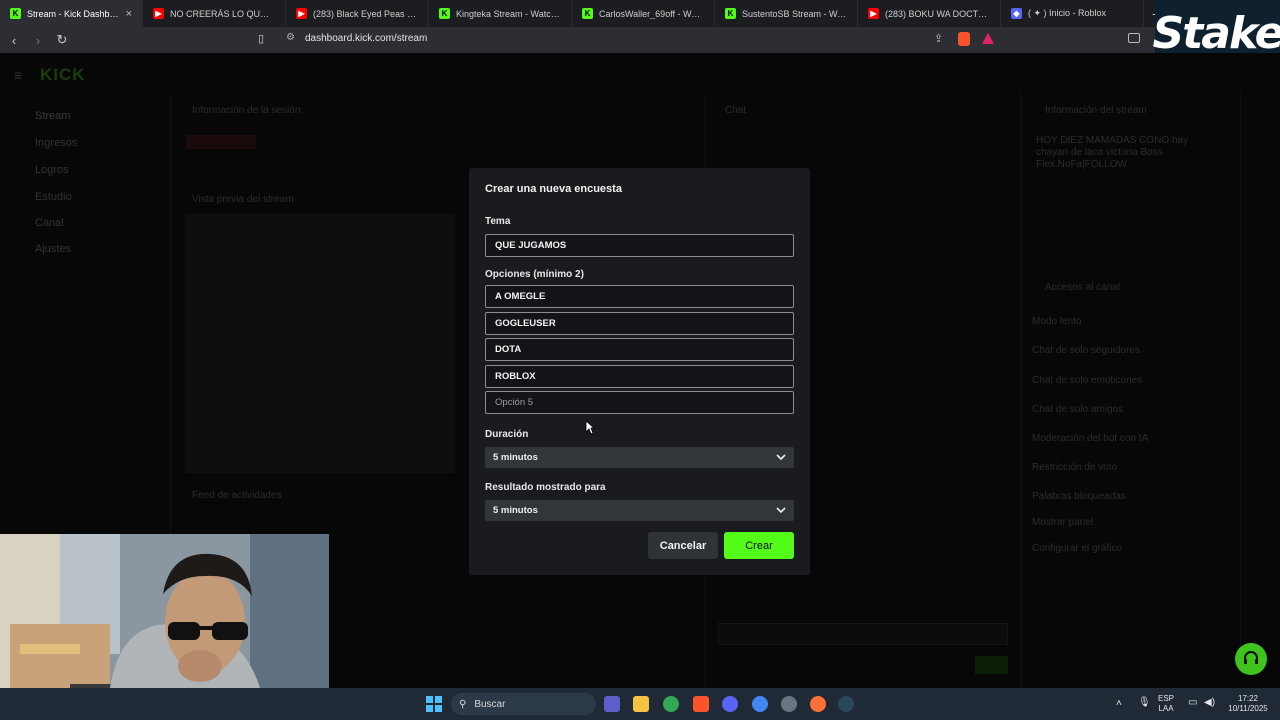 The width and height of the screenshot is (1280, 720). What do you see at coordinates (62, 40) in the screenshot?
I see `reload-icon: ↻` at bounding box center [62, 40].